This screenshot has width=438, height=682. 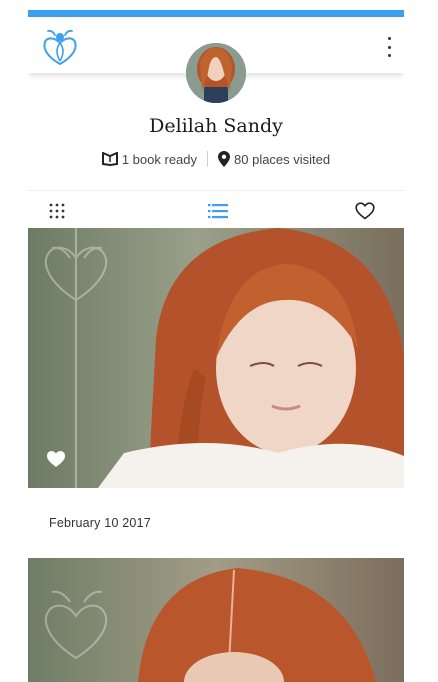 I want to click on tab-list, so click(x=218, y=211).